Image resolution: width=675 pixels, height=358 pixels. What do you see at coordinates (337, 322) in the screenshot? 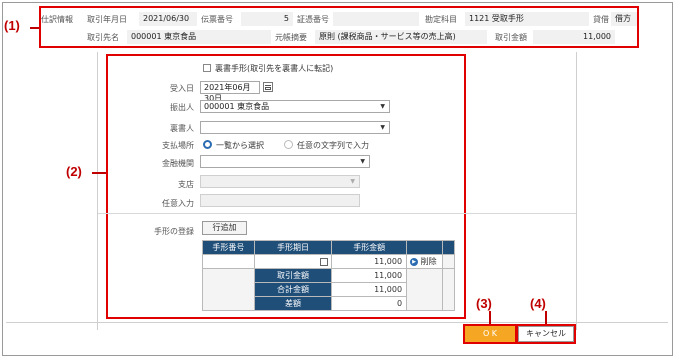
I see `footer-divider` at bounding box center [337, 322].